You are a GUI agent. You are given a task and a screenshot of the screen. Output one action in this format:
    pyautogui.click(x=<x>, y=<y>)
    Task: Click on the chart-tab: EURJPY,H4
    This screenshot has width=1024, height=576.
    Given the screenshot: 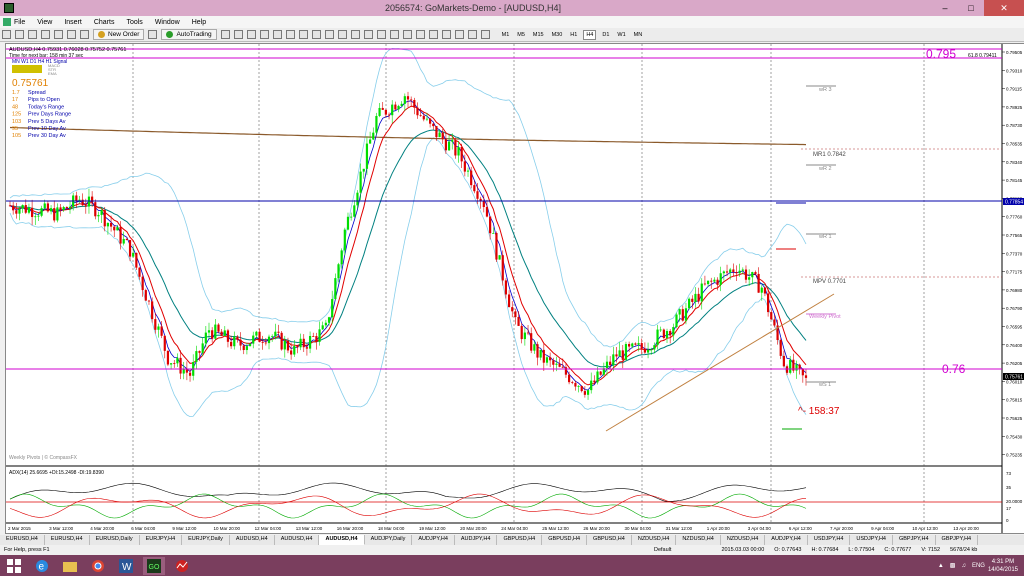 What is the action you would take?
    pyautogui.click(x=161, y=540)
    